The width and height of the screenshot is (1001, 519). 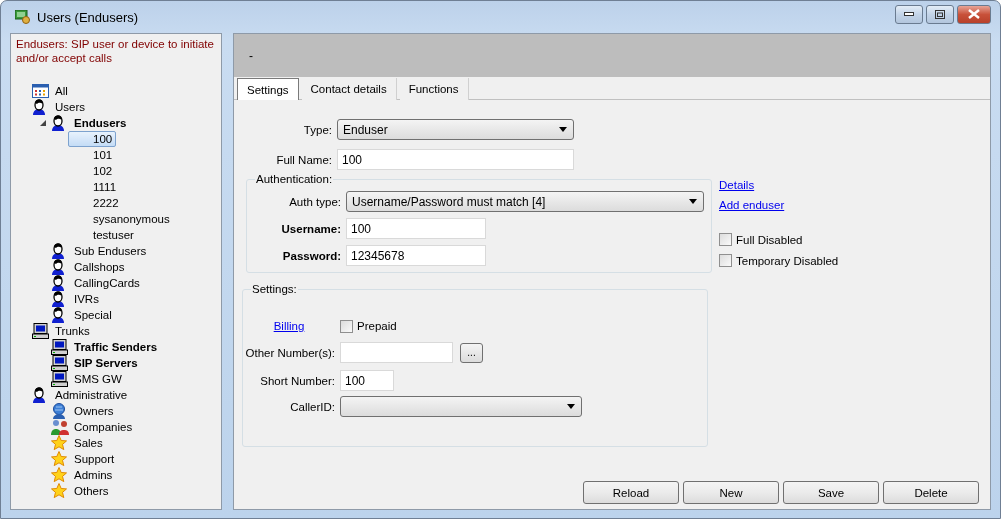 What do you see at coordinates (131, 219) in the screenshot?
I see `tree-item: sysanonymous` at bounding box center [131, 219].